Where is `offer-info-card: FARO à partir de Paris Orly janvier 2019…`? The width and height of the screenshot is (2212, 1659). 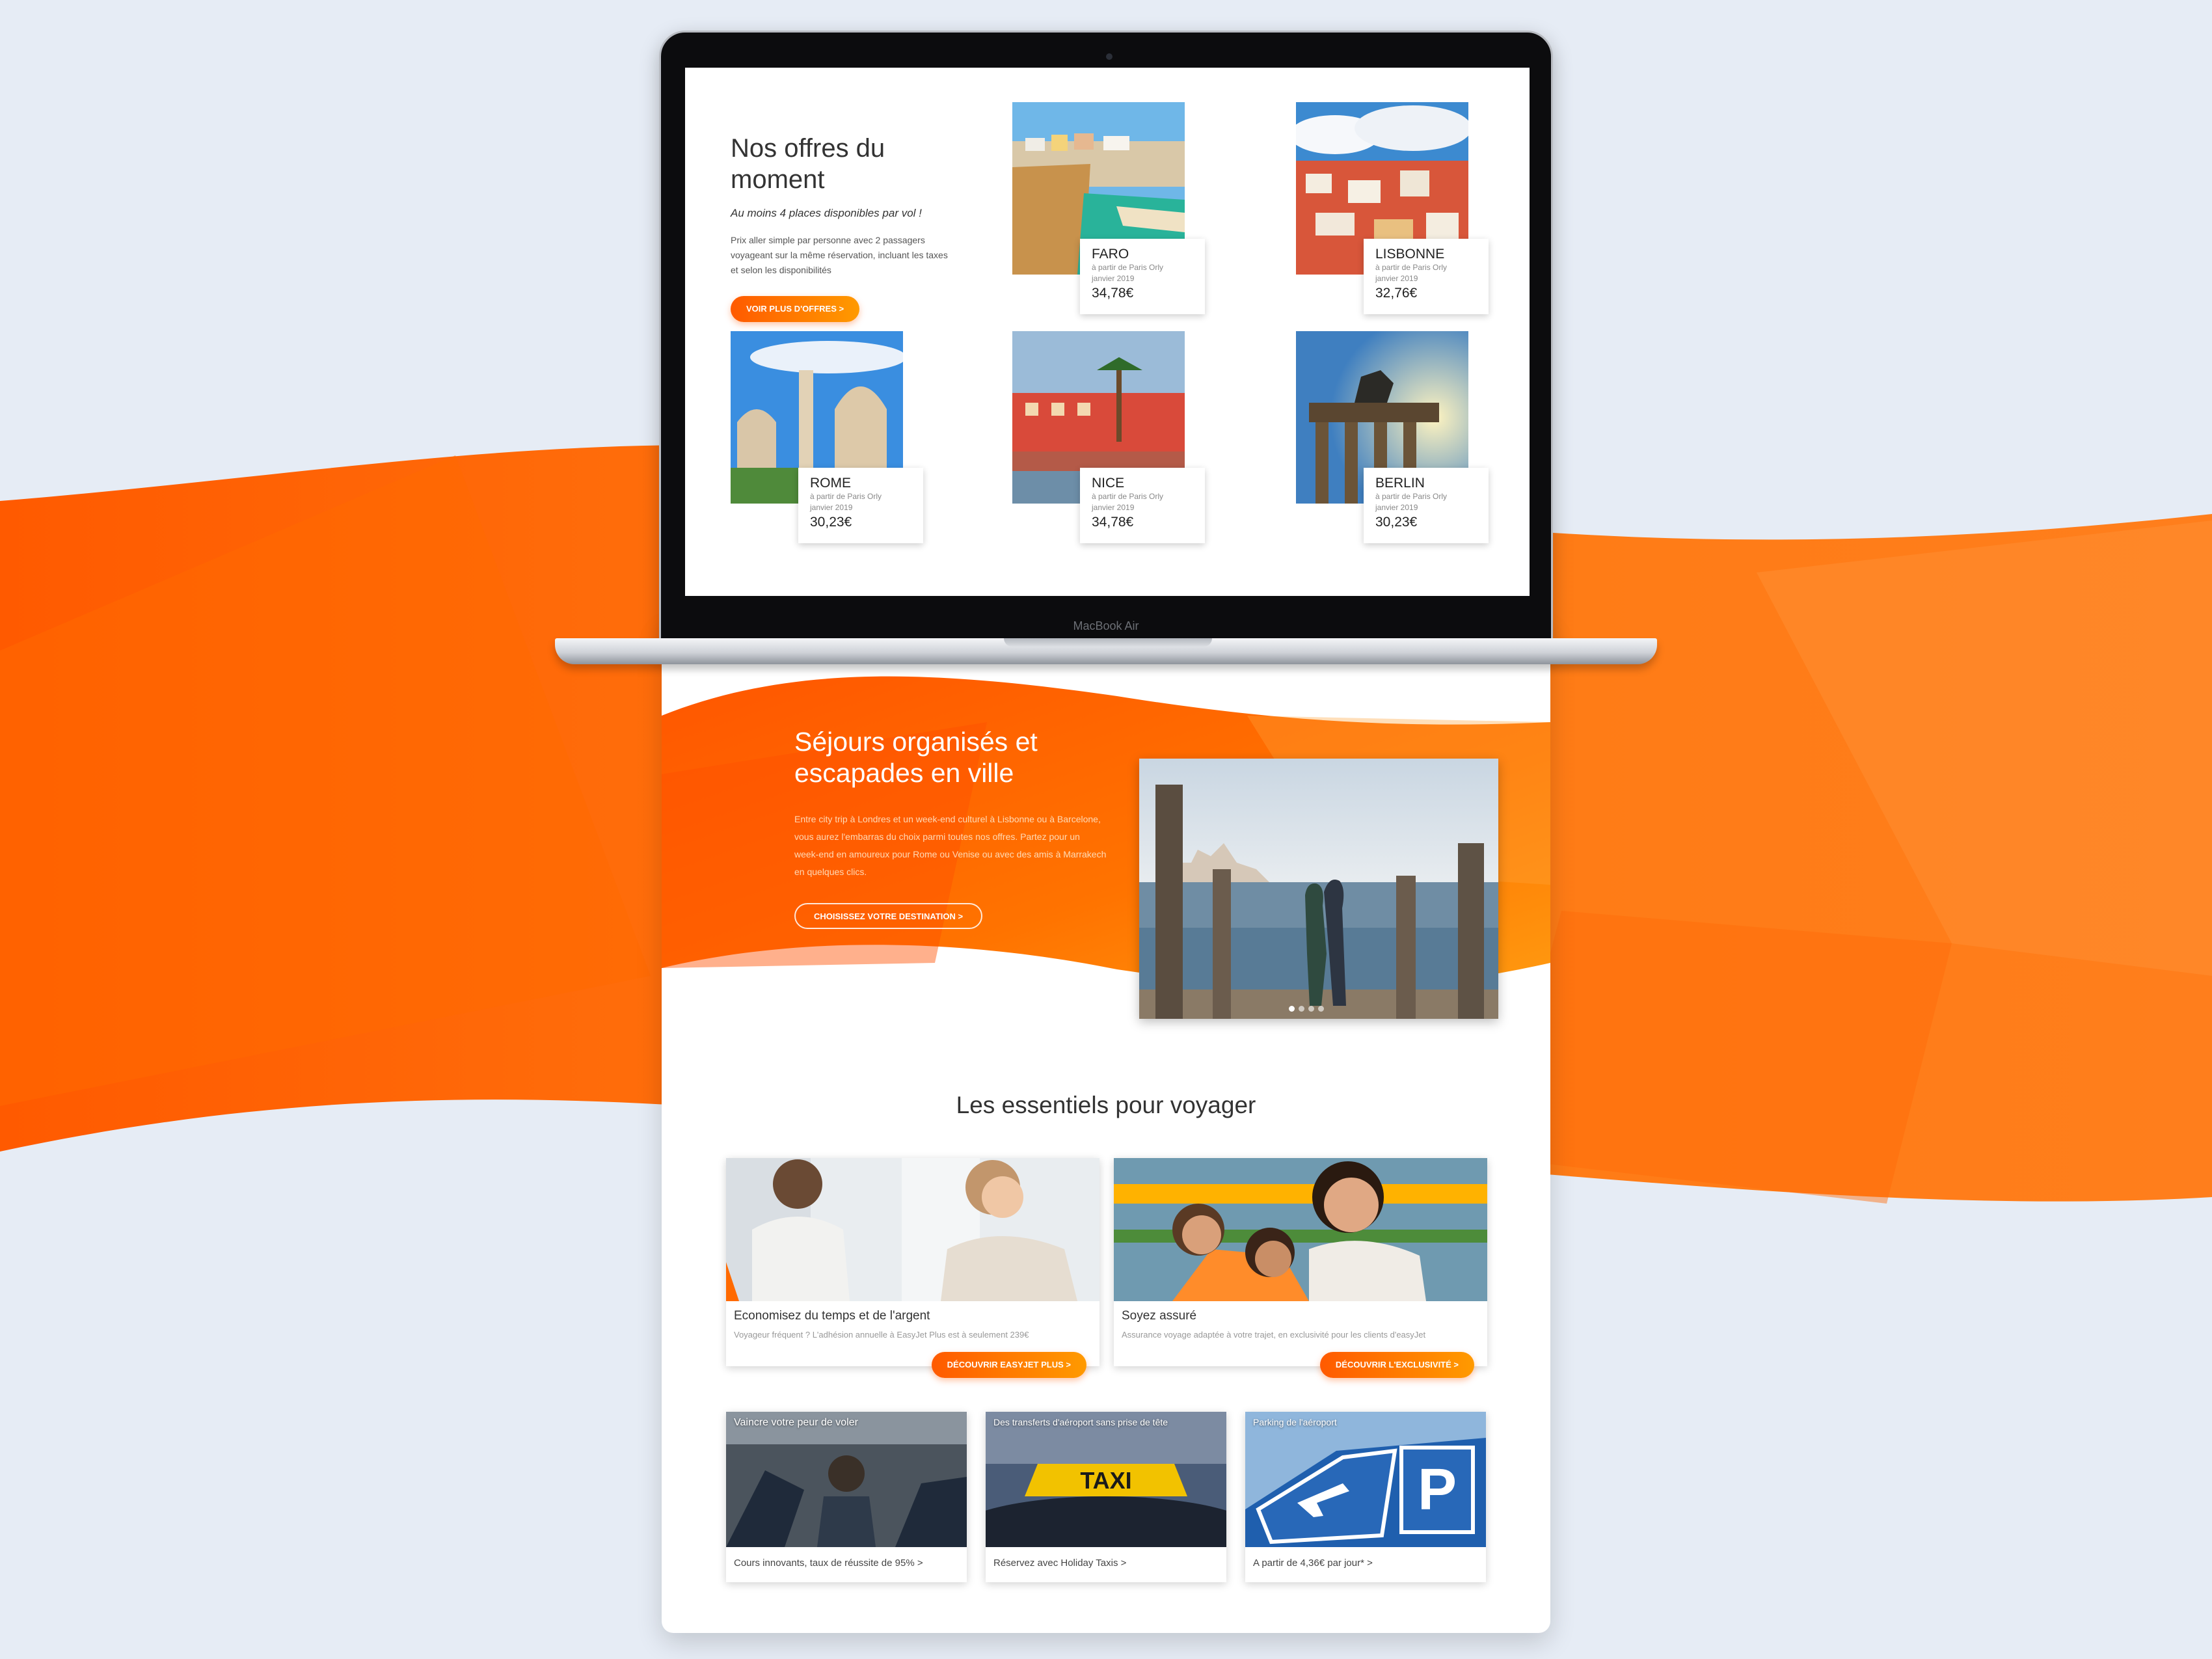 offer-info-card: FARO à partir de Paris Orly janvier 2019… is located at coordinates (1142, 276).